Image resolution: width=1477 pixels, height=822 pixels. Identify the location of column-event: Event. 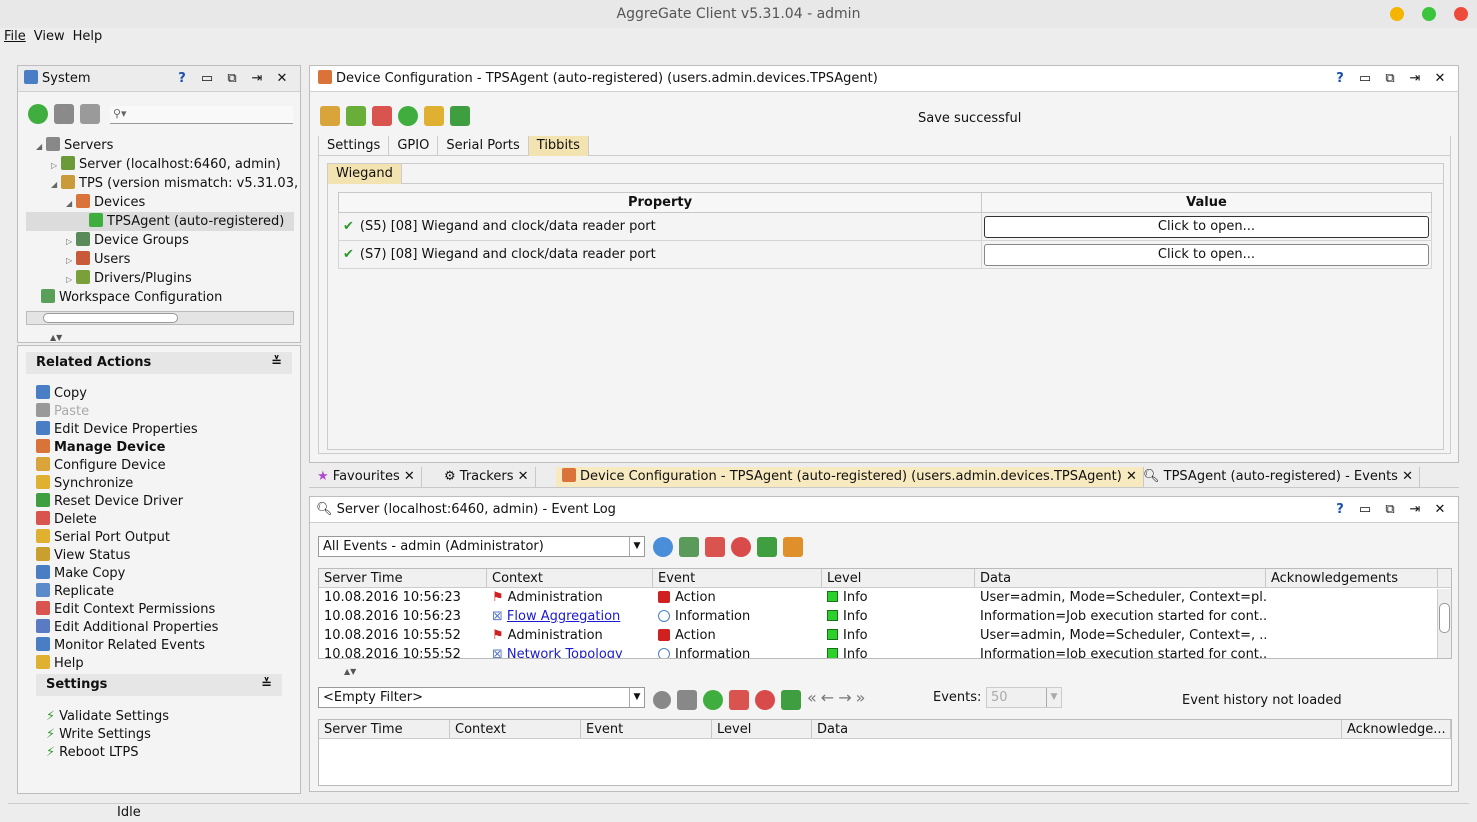
(737, 578).